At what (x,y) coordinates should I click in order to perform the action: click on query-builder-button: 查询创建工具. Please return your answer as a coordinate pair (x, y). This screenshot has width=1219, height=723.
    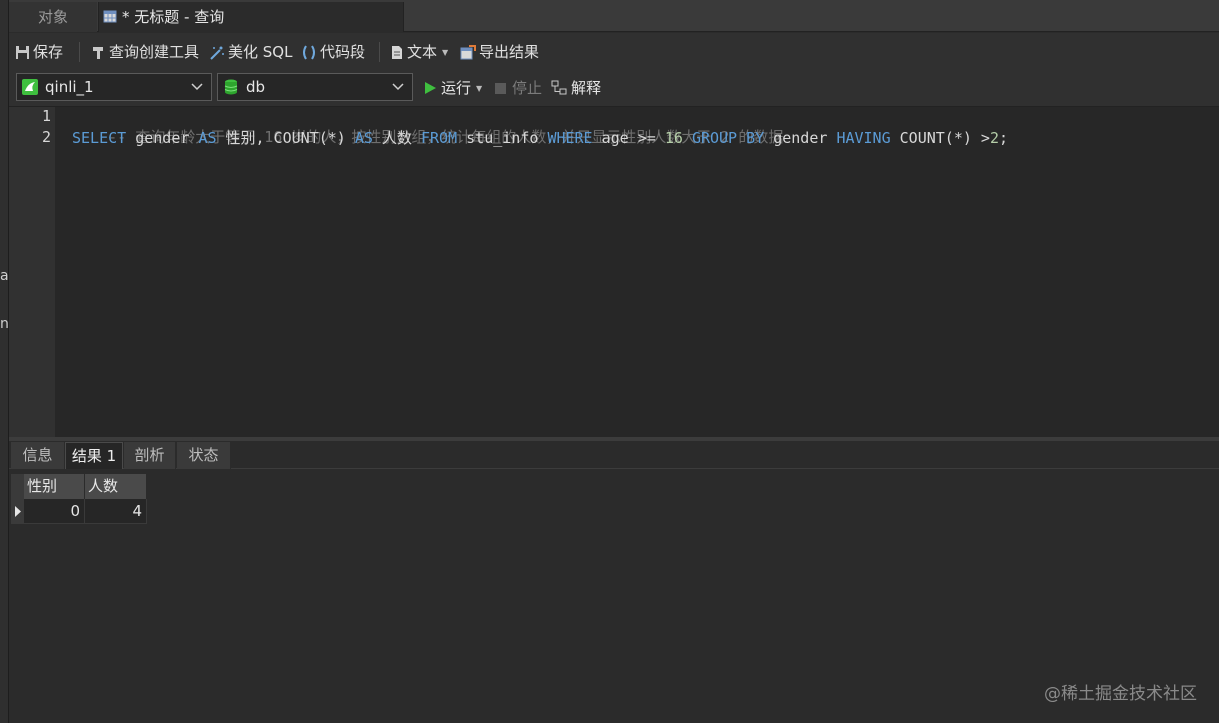
    Looking at the image, I should click on (145, 52).